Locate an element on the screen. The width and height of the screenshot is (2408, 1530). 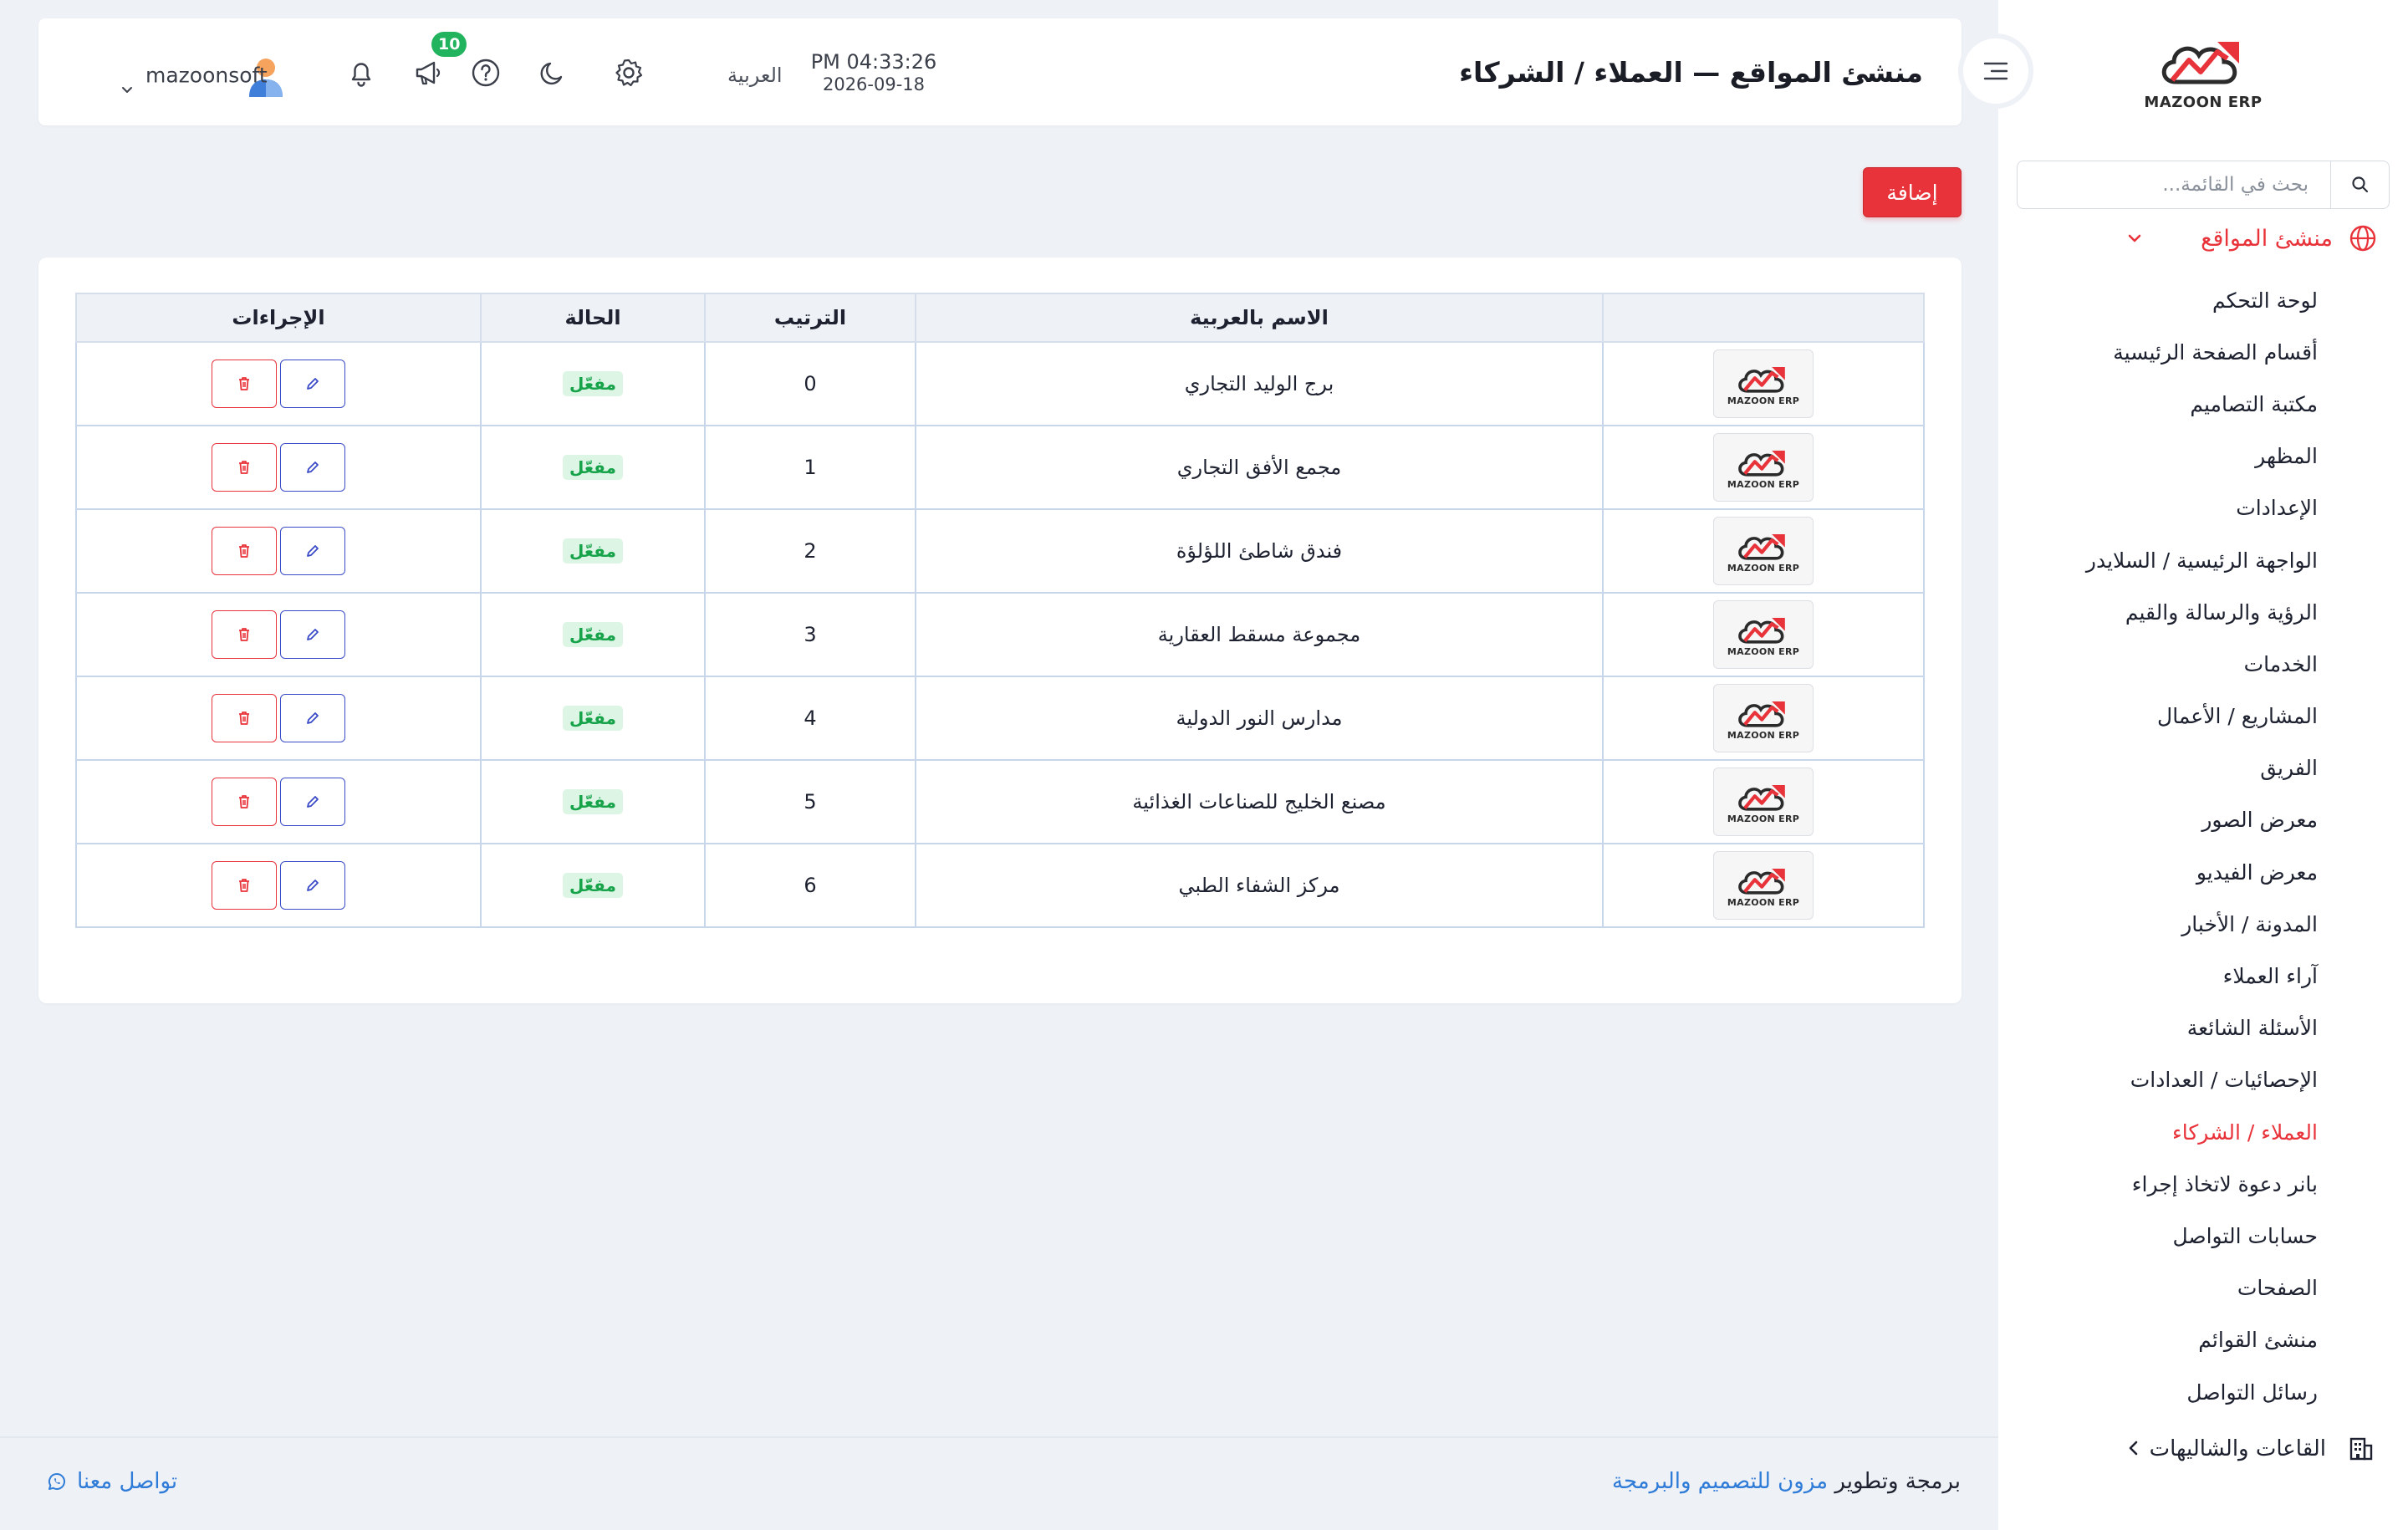
cell-name: برج الوليد التجاري is located at coordinates (1260, 383).